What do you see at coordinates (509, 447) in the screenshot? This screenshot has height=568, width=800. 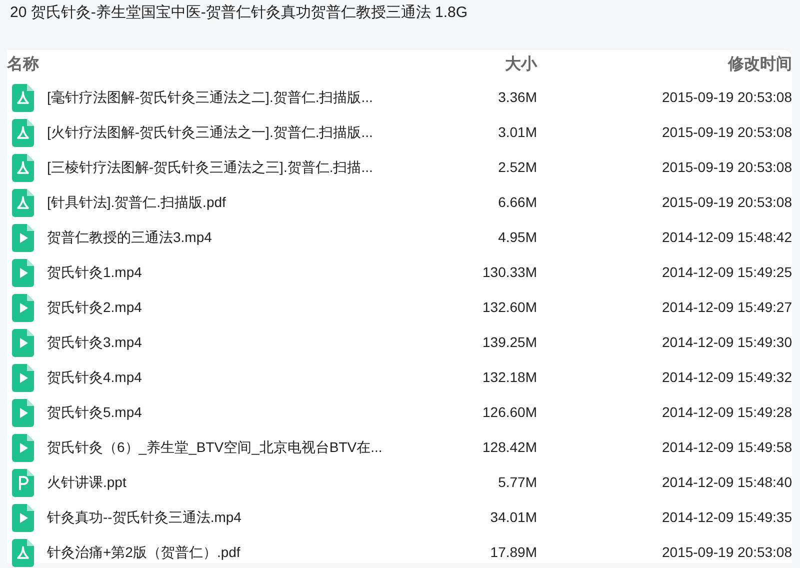 I see `file-size: 128.42M` at bounding box center [509, 447].